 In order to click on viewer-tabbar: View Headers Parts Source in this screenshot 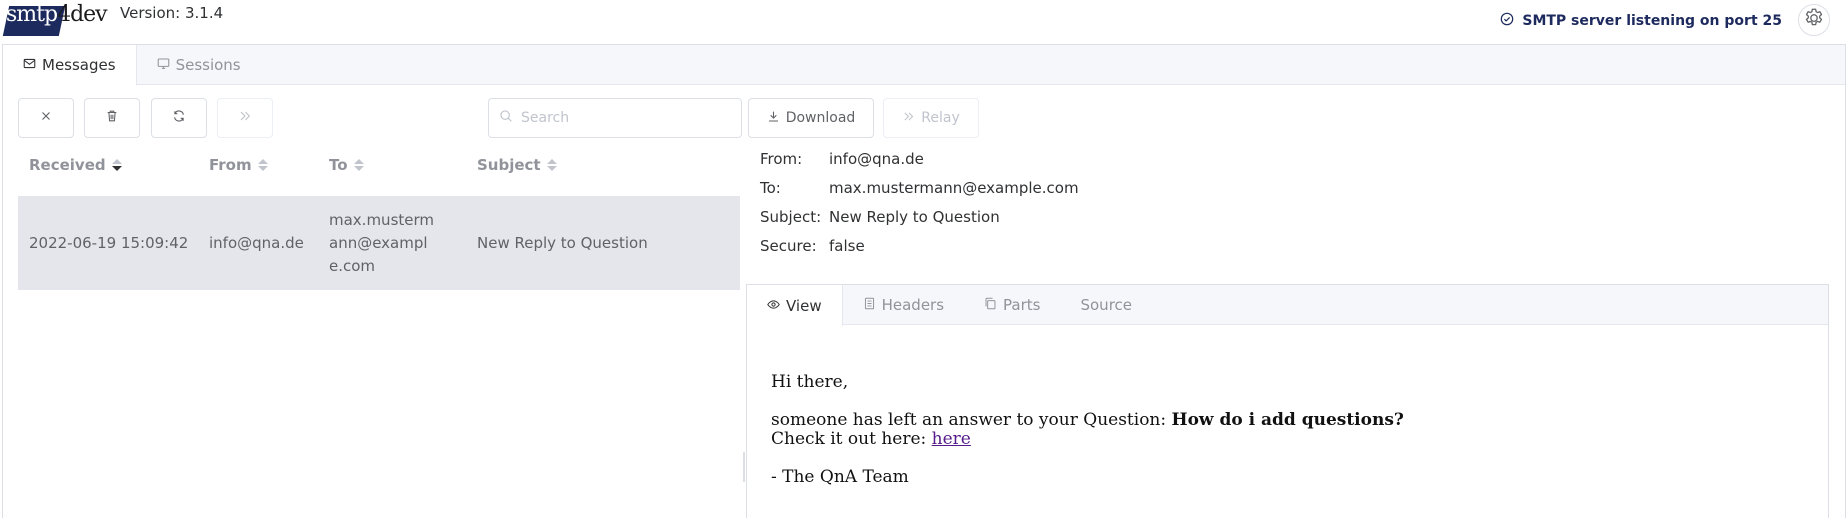, I will do `click(1287, 305)`.